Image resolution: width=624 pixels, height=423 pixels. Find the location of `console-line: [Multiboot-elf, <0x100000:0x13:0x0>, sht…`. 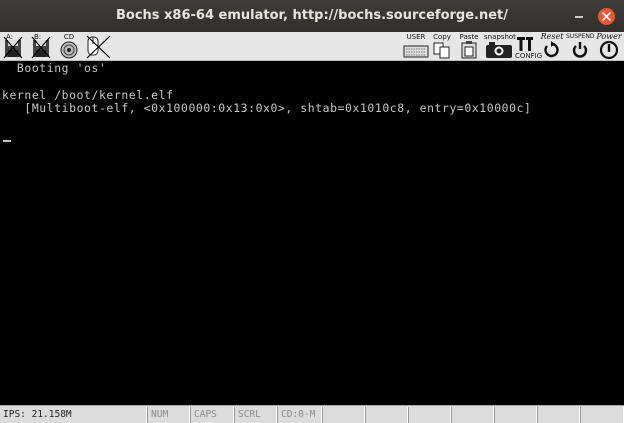

console-line: [Multiboot-elf, <0x100000:0x13:0x0>, sht… is located at coordinates (267, 108).